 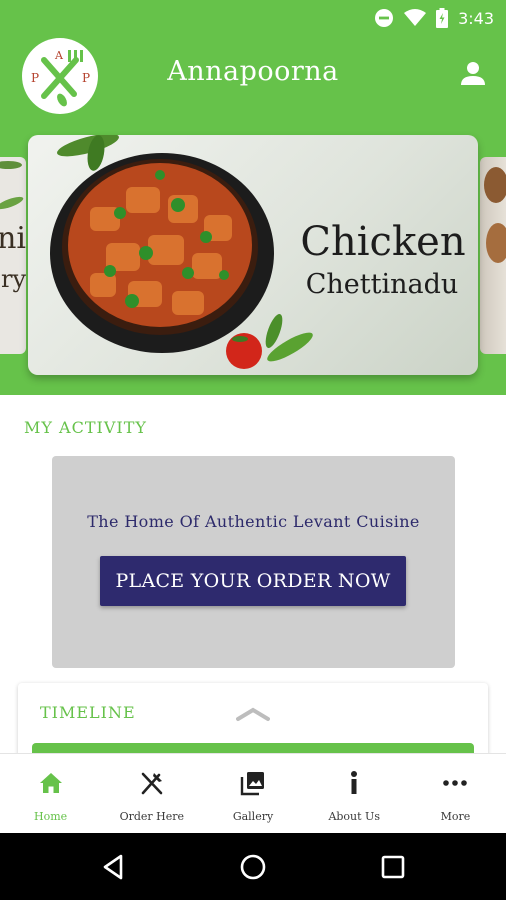 What do you see at coordinates (13, 238) in the screenshot?
I see `prev-slide-line1: ni` at bounding box center [13, 238].